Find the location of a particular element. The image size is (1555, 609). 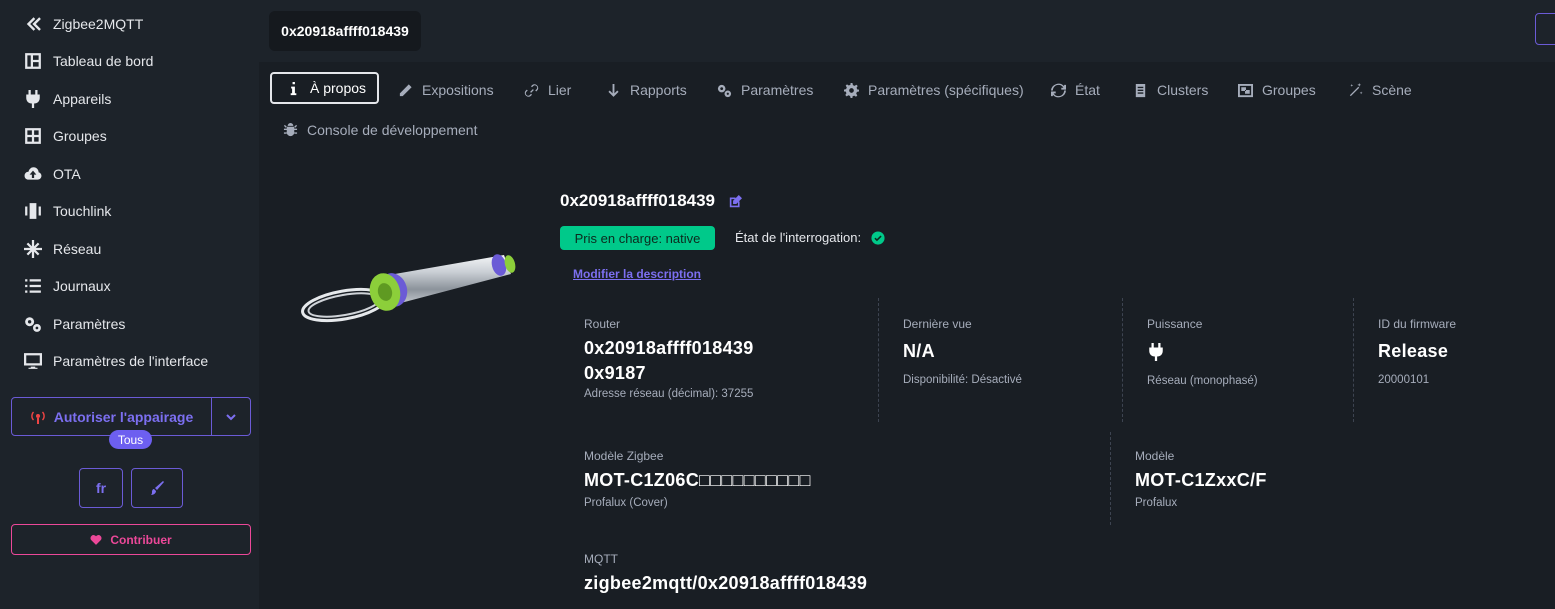

mqtt-stat: MQTT zigbee2mqtt/0x20918affff018439 is located at coordinates (725, 573).